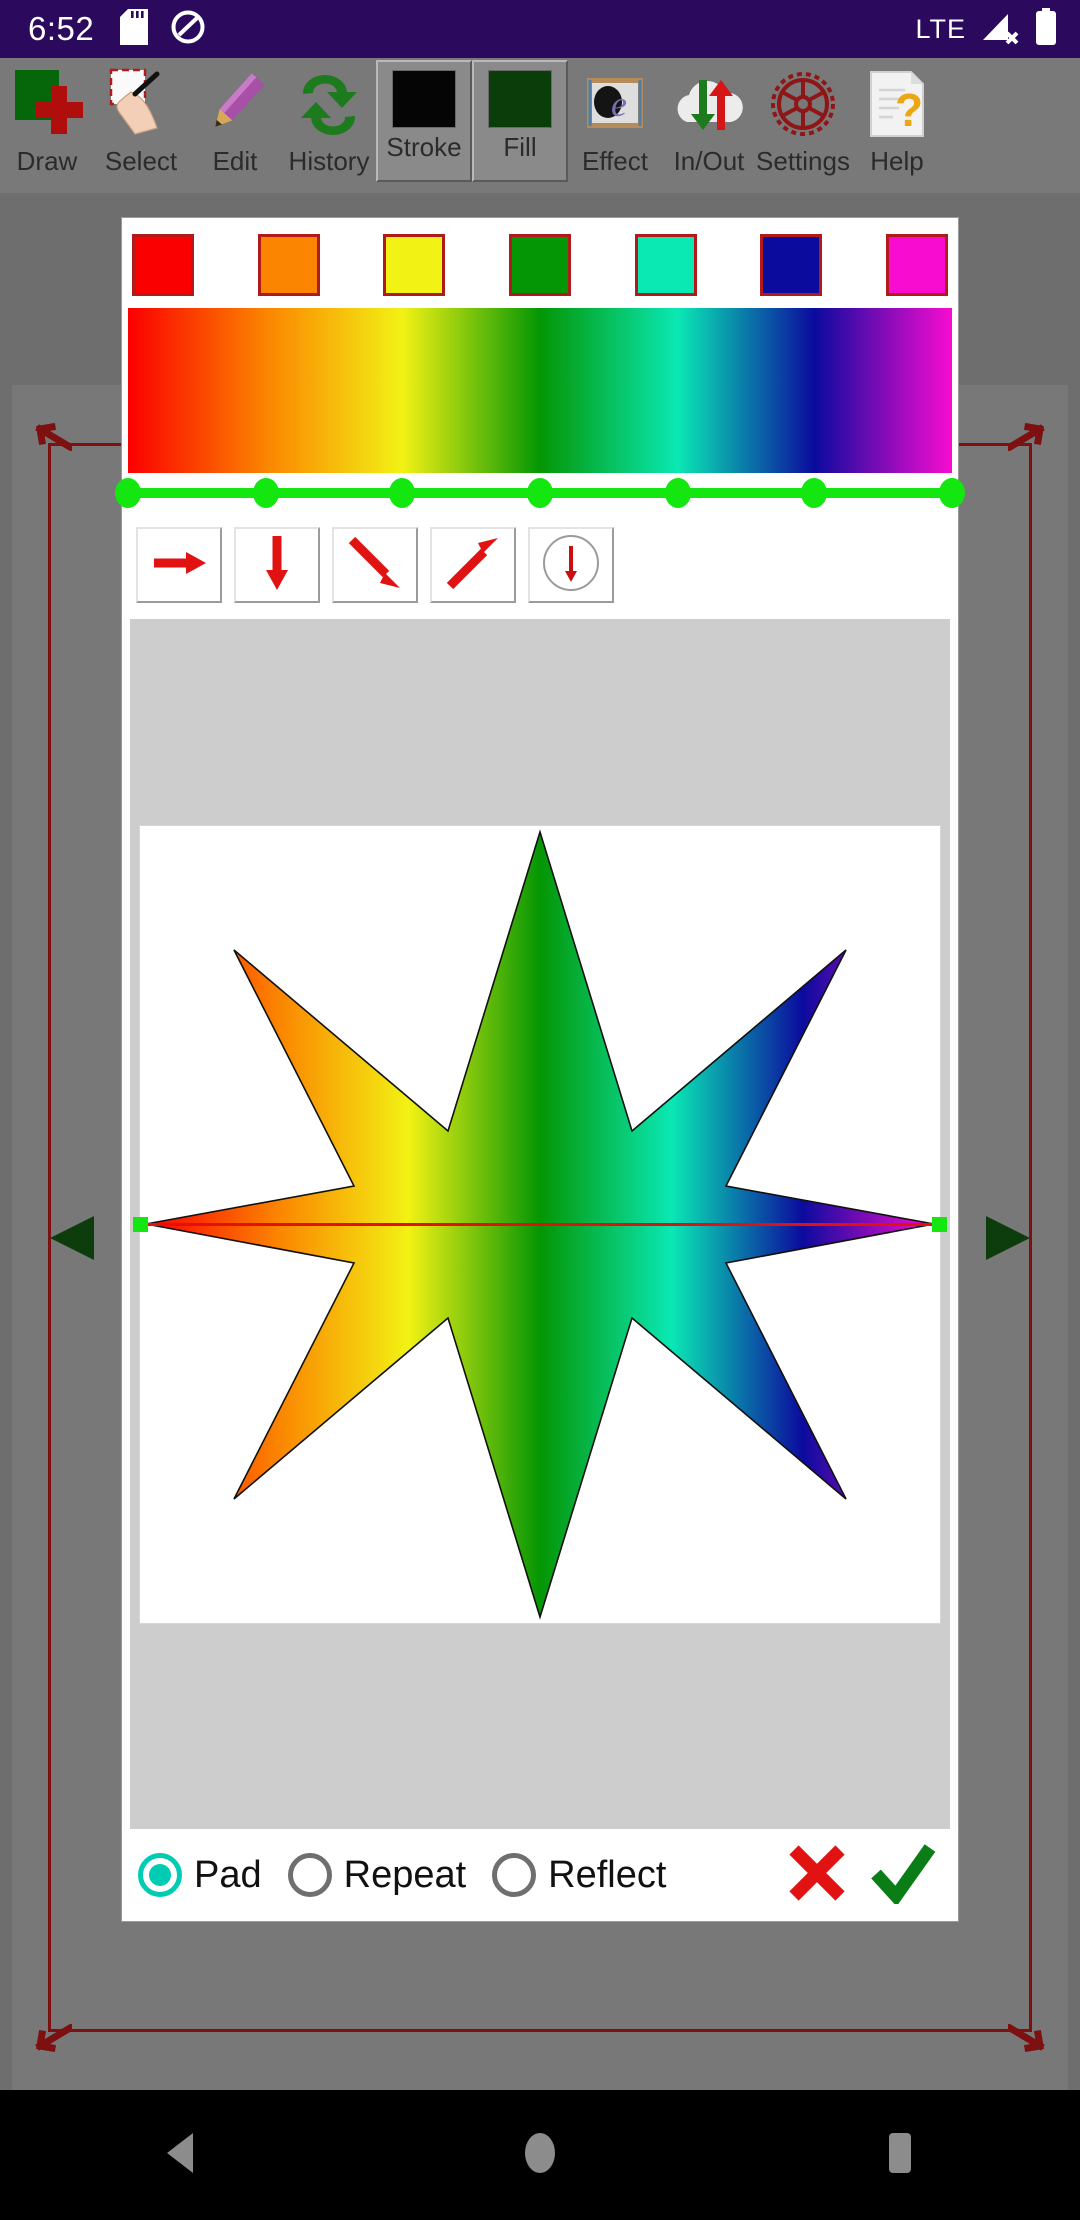 The image size is (1080, 2220). What do you see at coordinates (141, 104) in the screenshot?
I see `select-hand-icon` at bounding box center [141, 104].